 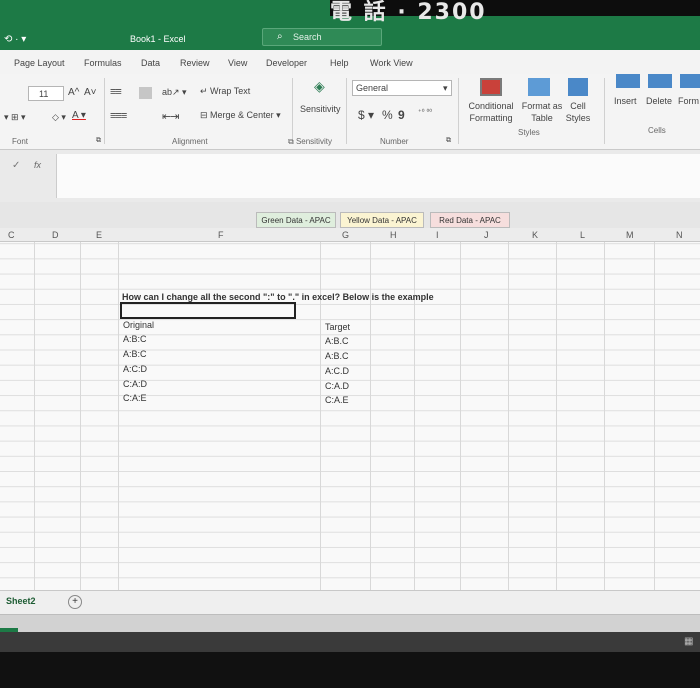 I want to click on original-header-cell: Original, so click(x=138, y=325).